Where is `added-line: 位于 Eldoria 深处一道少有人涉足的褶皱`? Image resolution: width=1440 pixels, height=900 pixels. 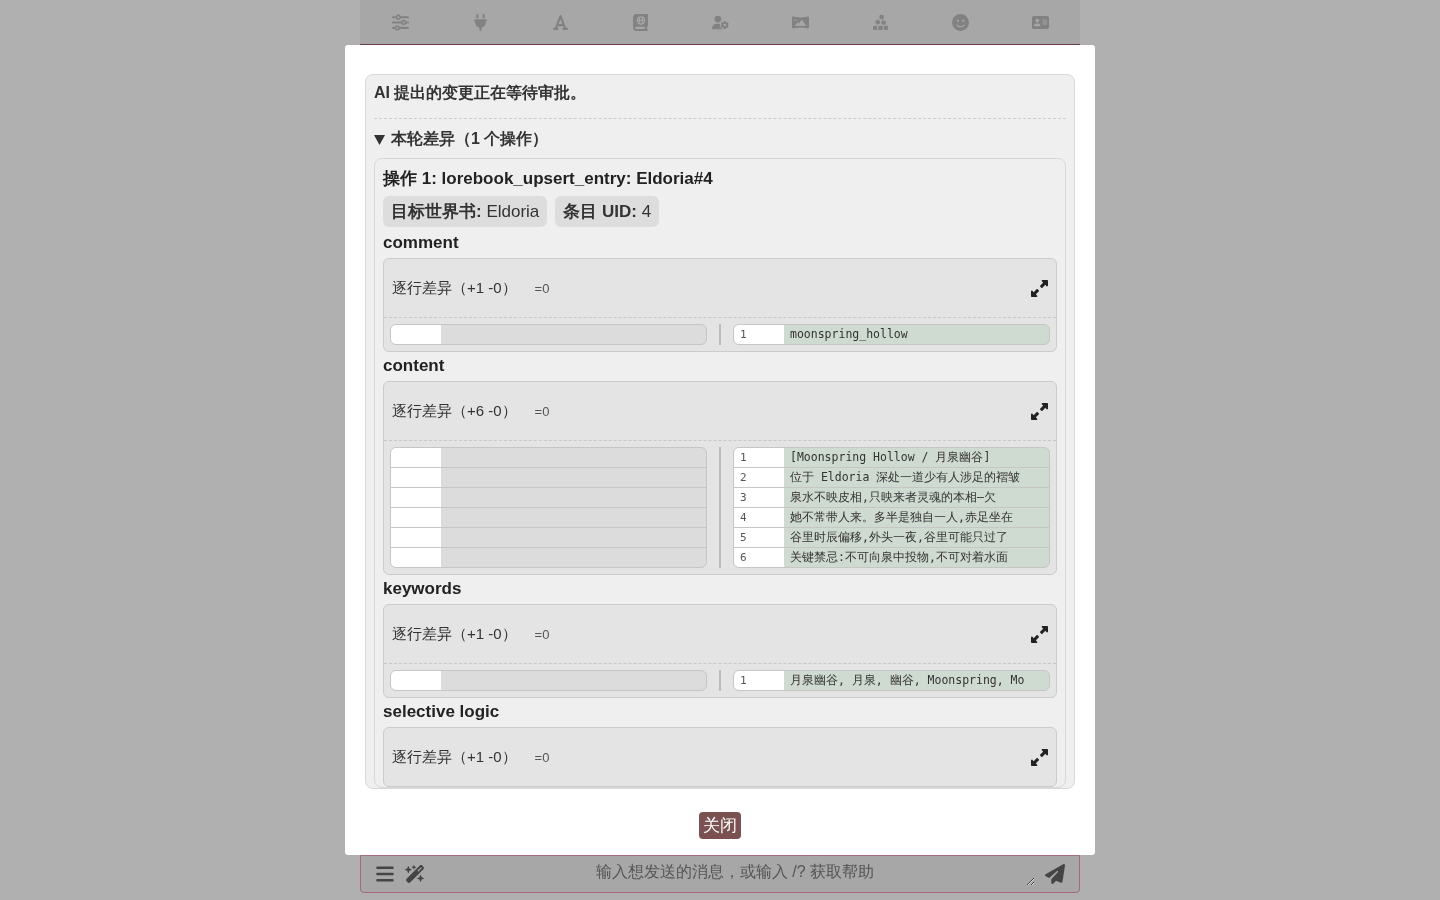
added-line: 位于 Eldoria 深处一道少有人涉足的褶皱 is located at coordinates (905, 477).